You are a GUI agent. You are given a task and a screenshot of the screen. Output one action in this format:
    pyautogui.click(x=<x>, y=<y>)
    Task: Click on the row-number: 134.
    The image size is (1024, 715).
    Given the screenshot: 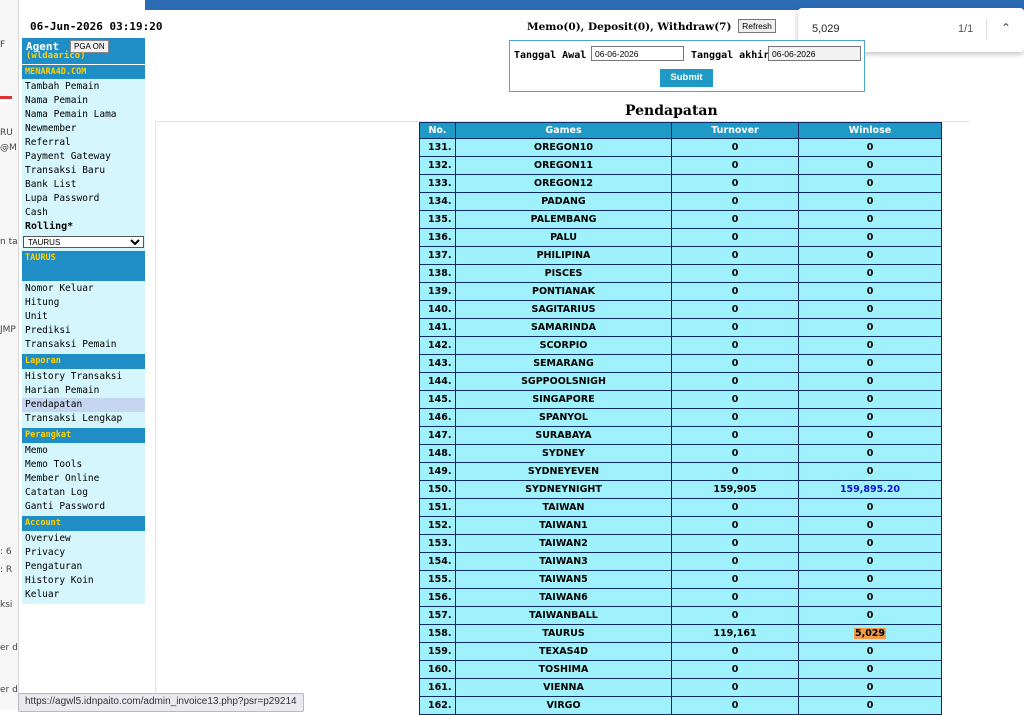 What is the action you would take?
    pyautogui.click(x=437, y=201)
    